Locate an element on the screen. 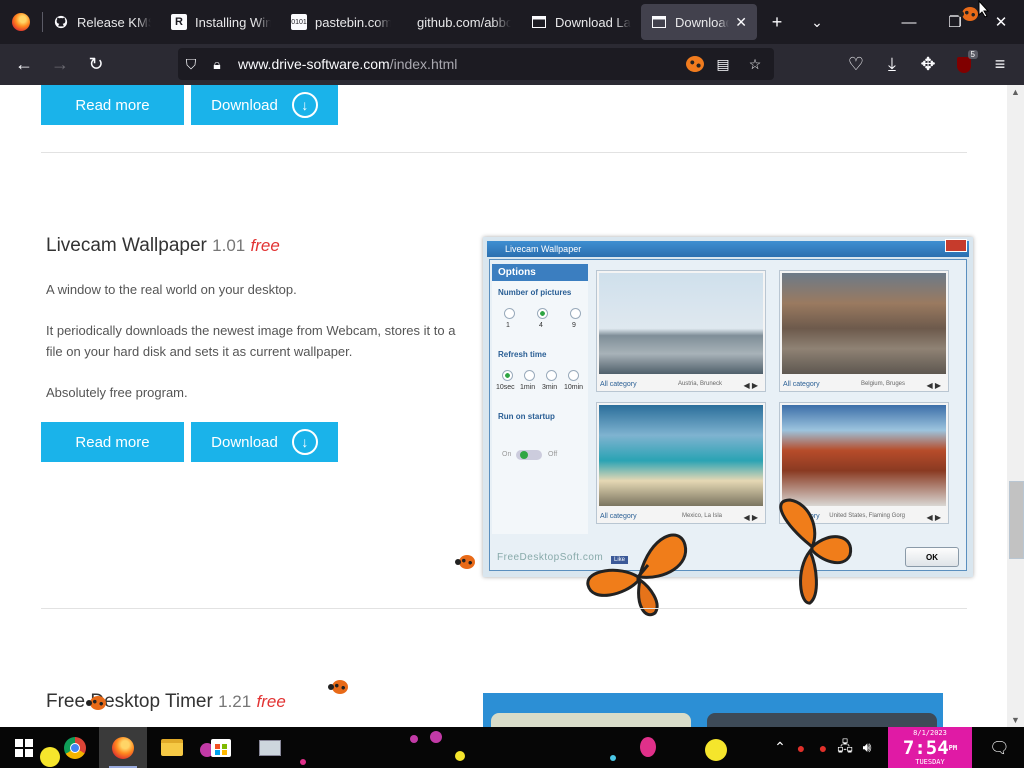 The width and height of the screenshot is (1024, 768). chevron-up-icon: ⌃ is located at coordinates (780, 747).